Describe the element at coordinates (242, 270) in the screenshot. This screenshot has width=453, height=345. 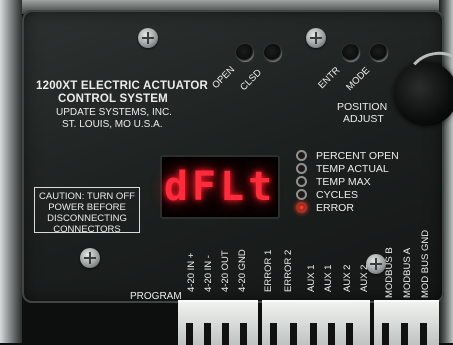
I see `terminal-label-4-20-gnd: 4-20 GND` at that location.